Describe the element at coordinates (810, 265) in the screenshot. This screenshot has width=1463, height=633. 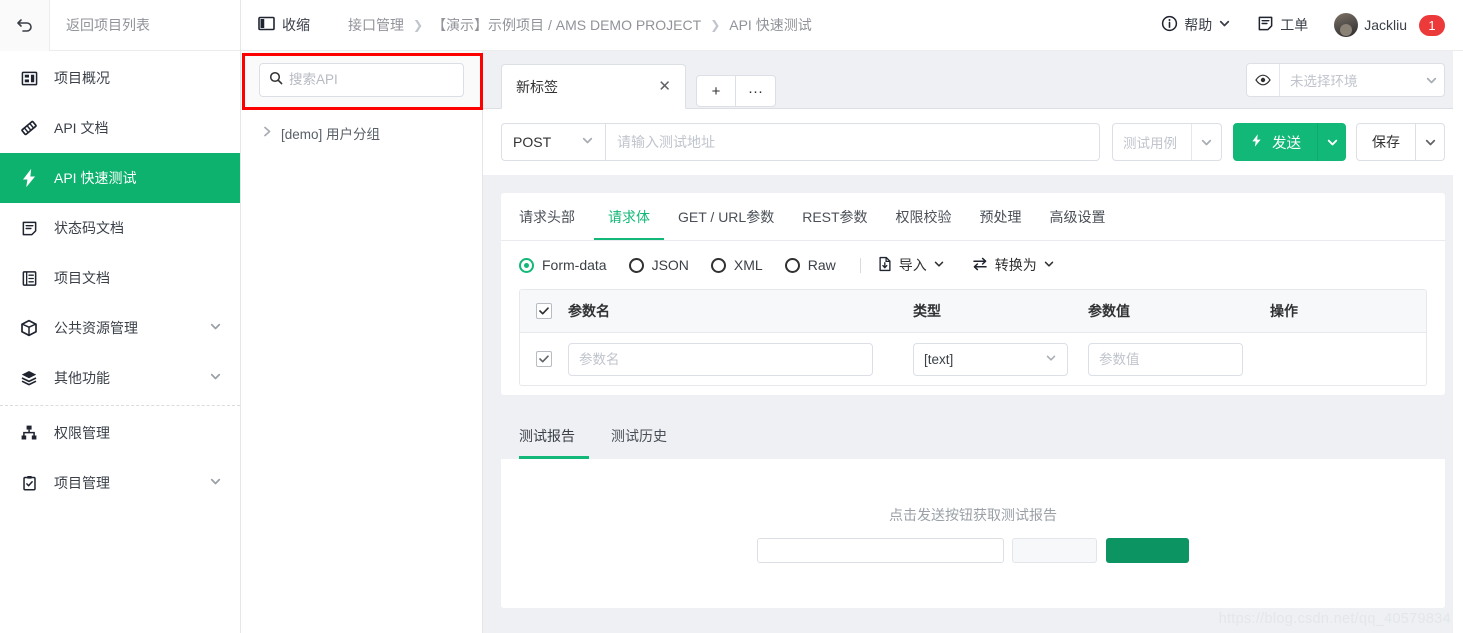
I see `radio-raw: Raw` at that location.